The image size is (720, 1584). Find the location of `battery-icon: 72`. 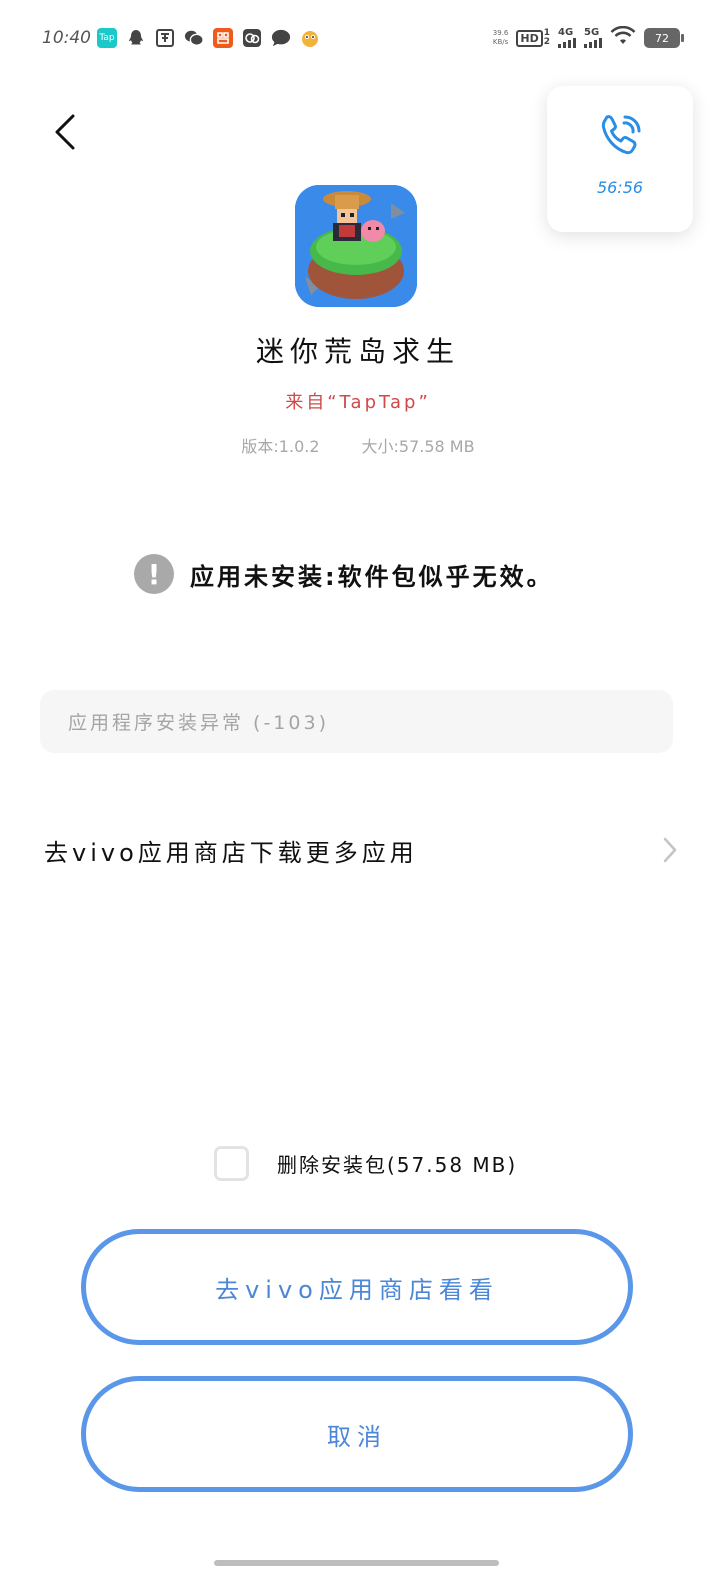

battery-icon: 72 is located at coordinates (664, 38).